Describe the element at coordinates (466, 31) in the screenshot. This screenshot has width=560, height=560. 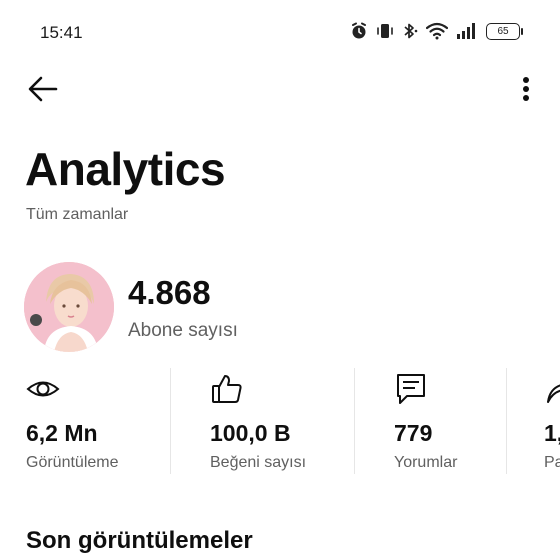
I see `signal-icon` at that location.